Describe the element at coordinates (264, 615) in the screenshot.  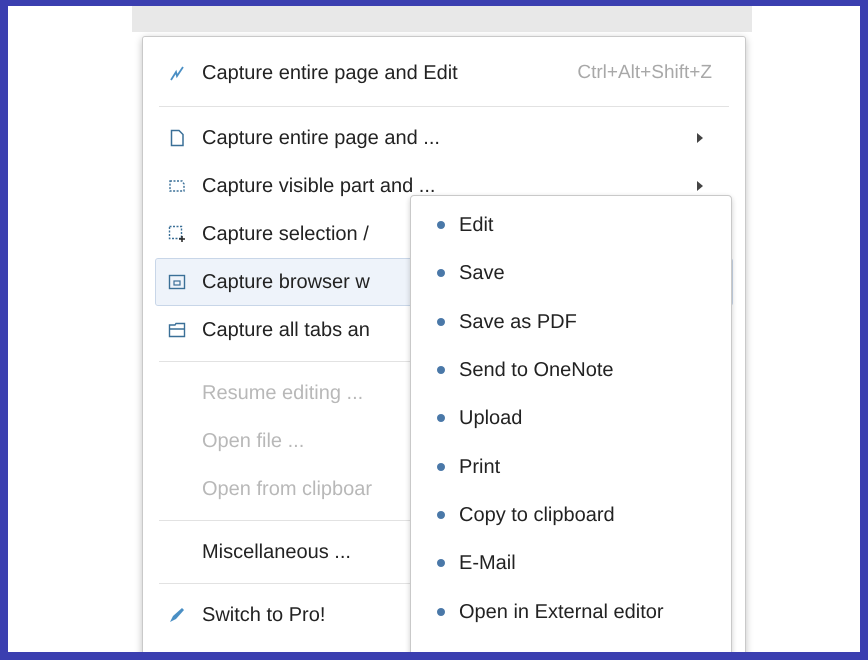
I see `menu-item-label: Switch to Pro!` at that location.